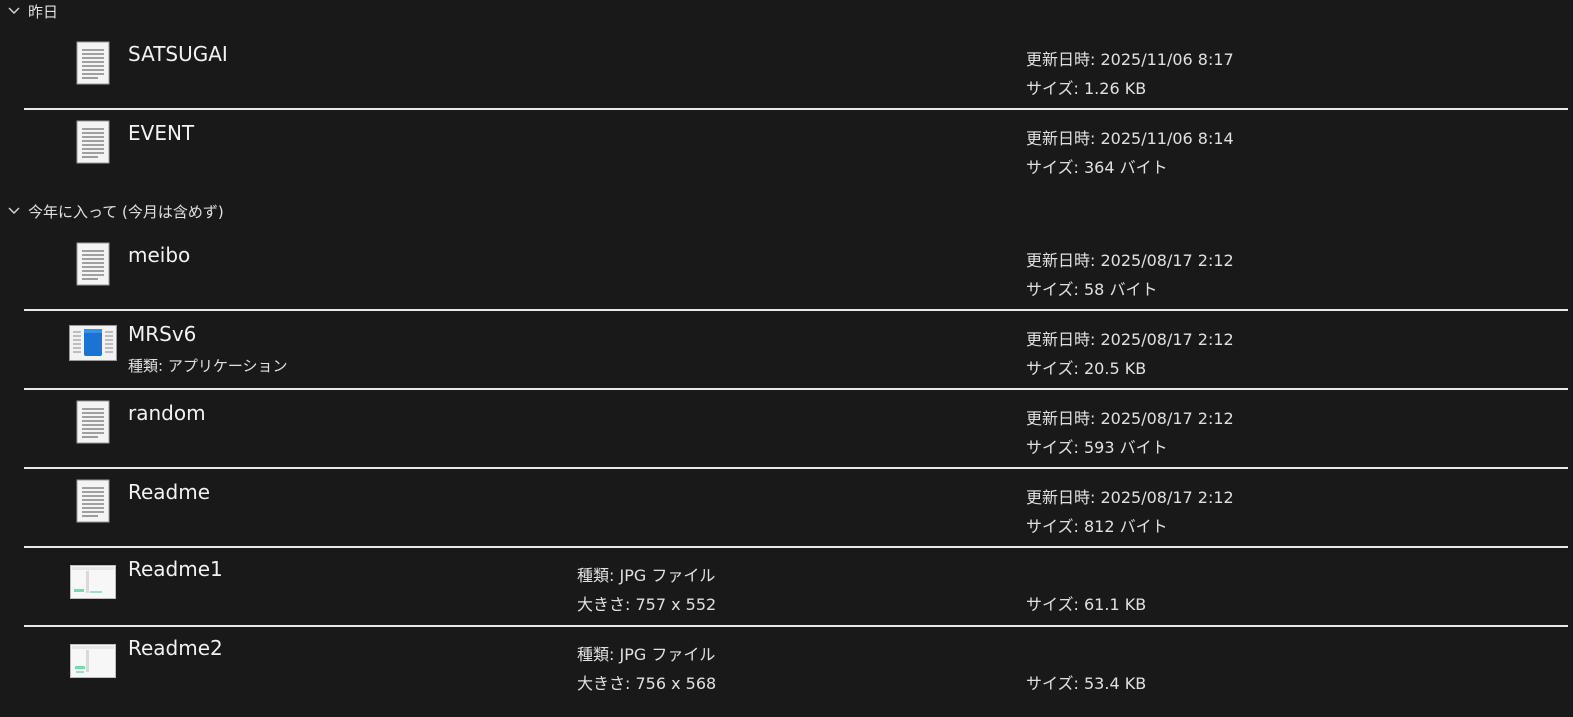  What do you see at coordinates (162, 334) in the screenshot?
I see `file-name: MRSv6` at bounding box center [162, 334].